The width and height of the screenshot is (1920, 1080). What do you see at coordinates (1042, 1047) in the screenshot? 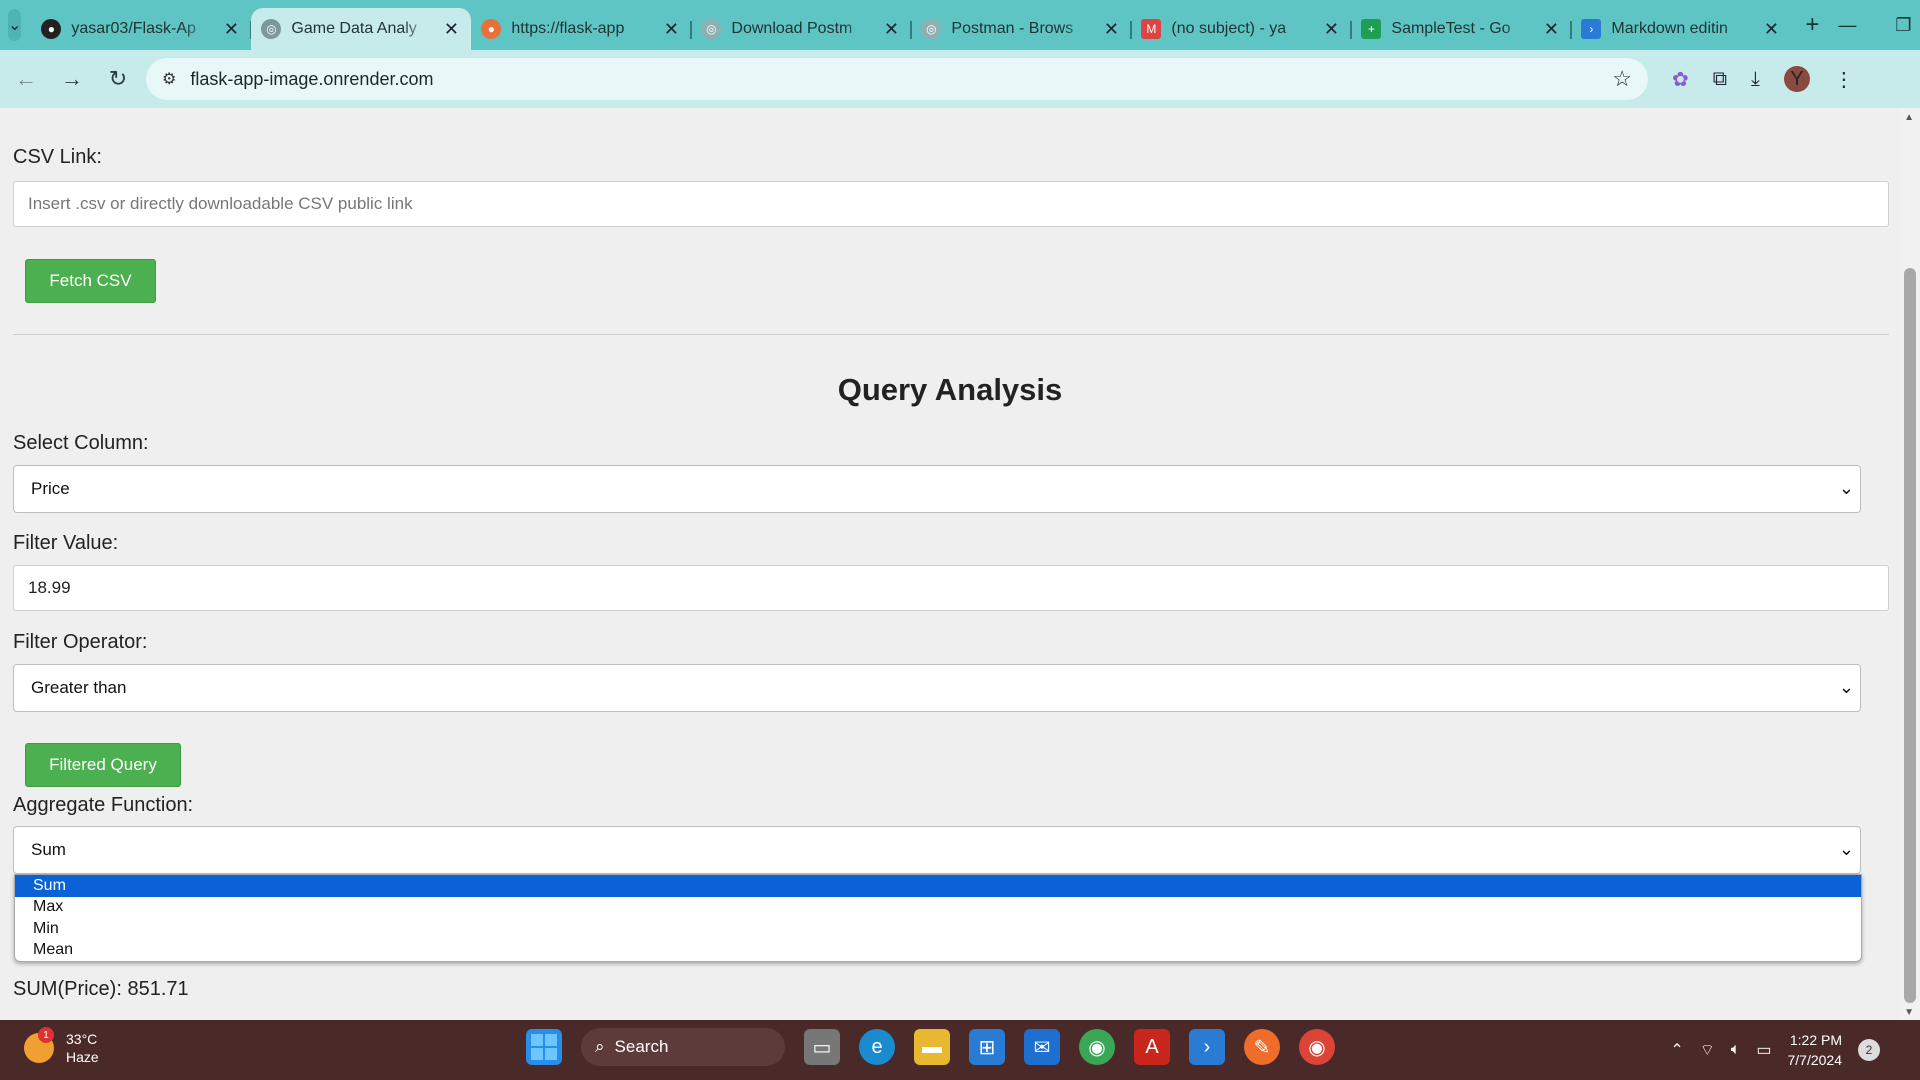
I see `mail-icon: ✉` at bounding box center [1042, 1047].